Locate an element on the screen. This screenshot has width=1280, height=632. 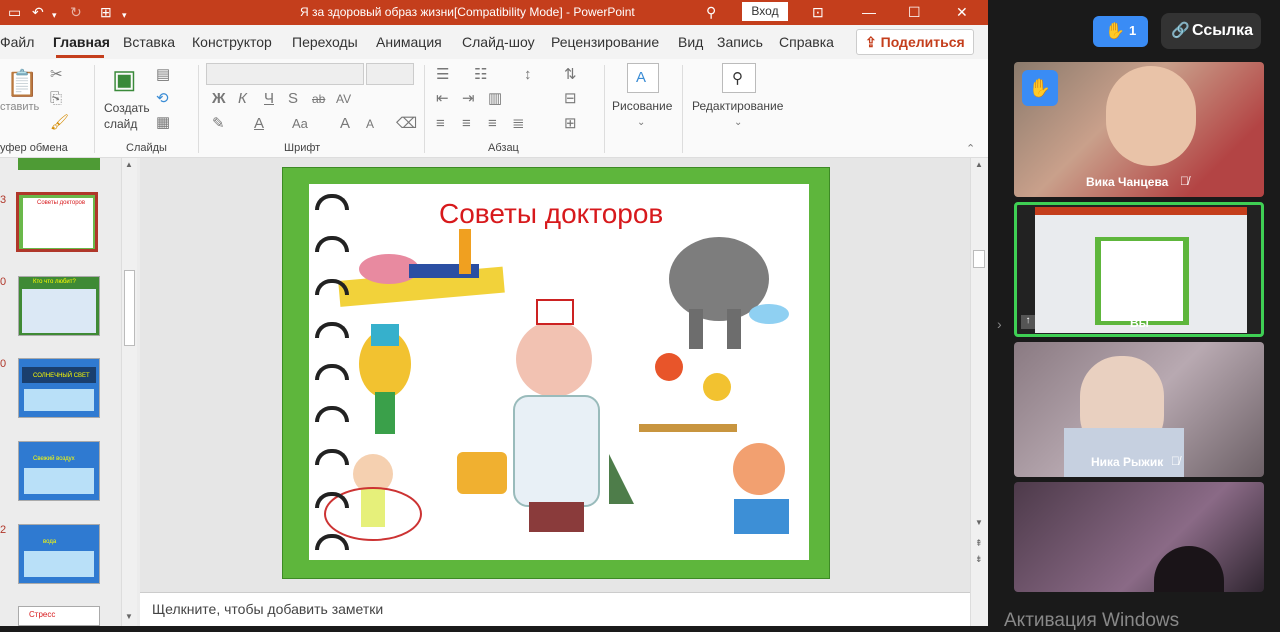
bullets-icon: ☰ is located at coordinates (442, 75).